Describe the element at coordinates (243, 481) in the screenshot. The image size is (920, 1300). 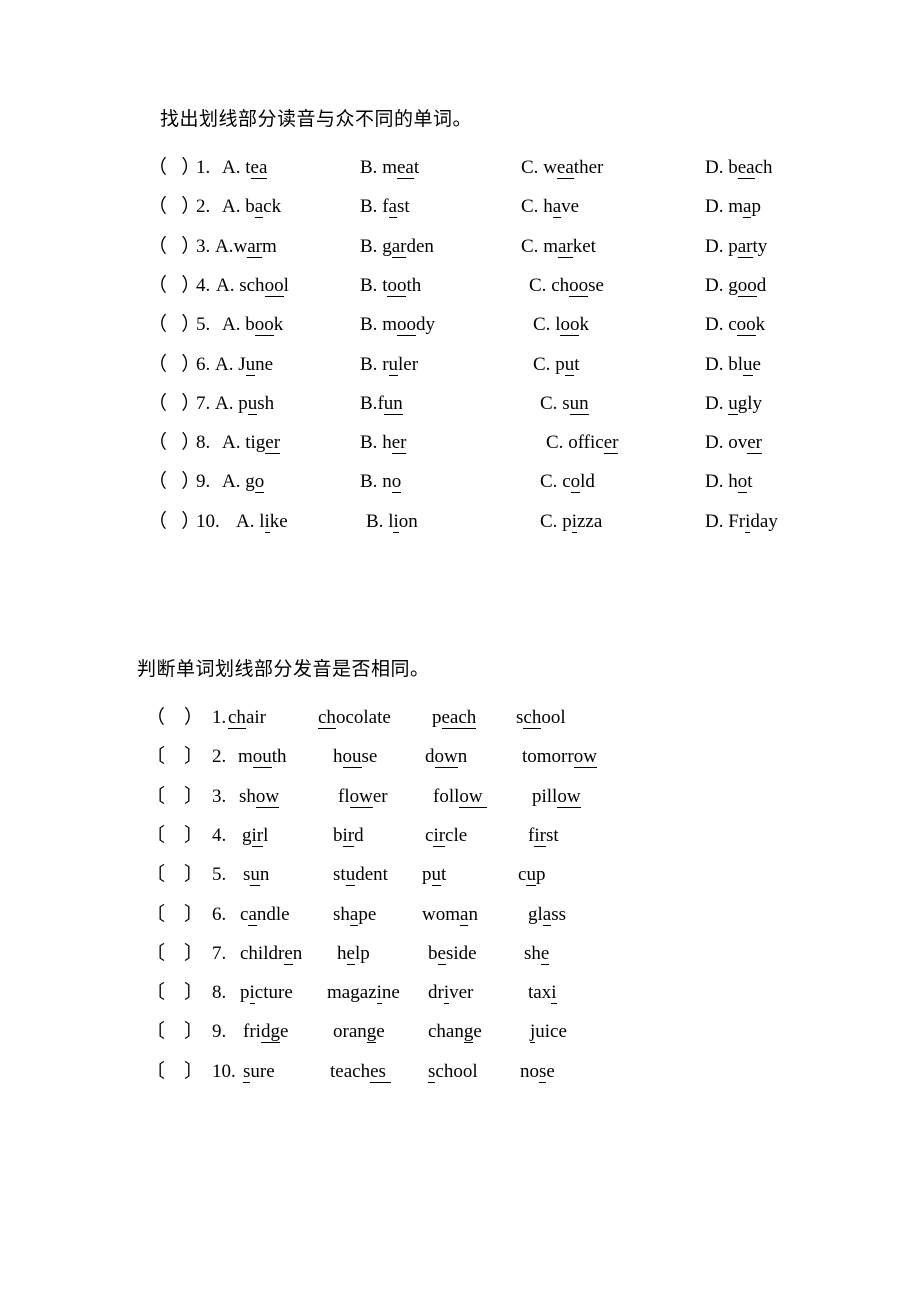
I see `option-choice: A. go` at that location.